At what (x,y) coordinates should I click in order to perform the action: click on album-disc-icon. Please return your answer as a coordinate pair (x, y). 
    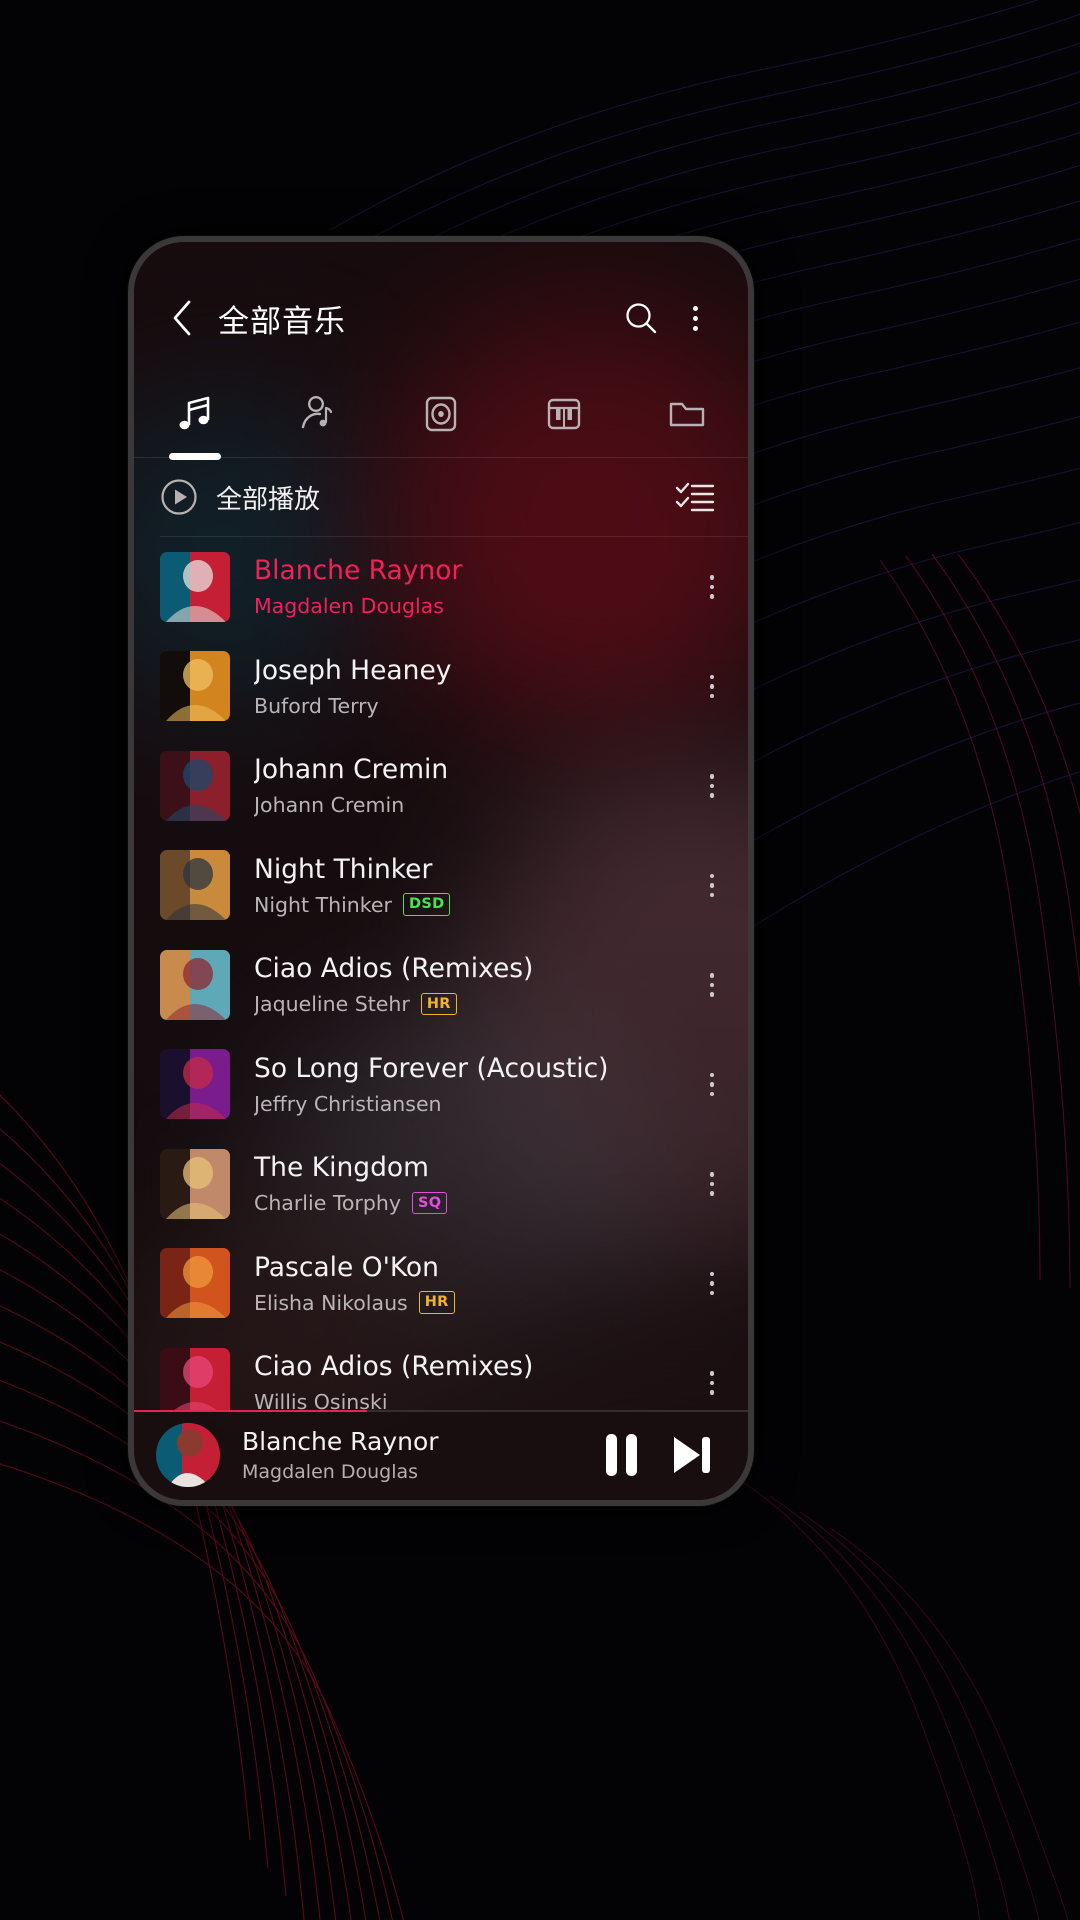
    Looking at the image, I should click on (441, 414).